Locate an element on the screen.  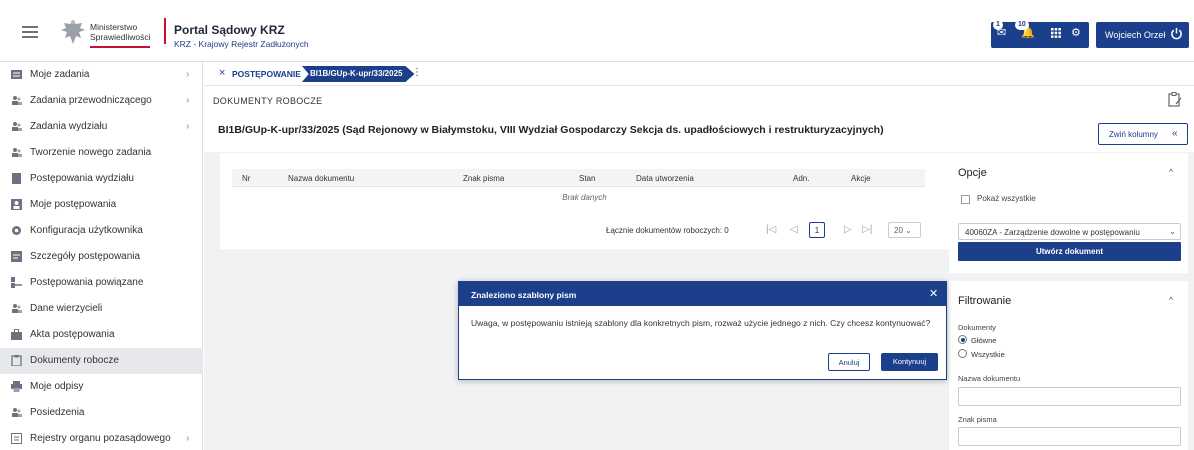
page-size-select: 20 ⌄ is located at coordinates (904, 230).